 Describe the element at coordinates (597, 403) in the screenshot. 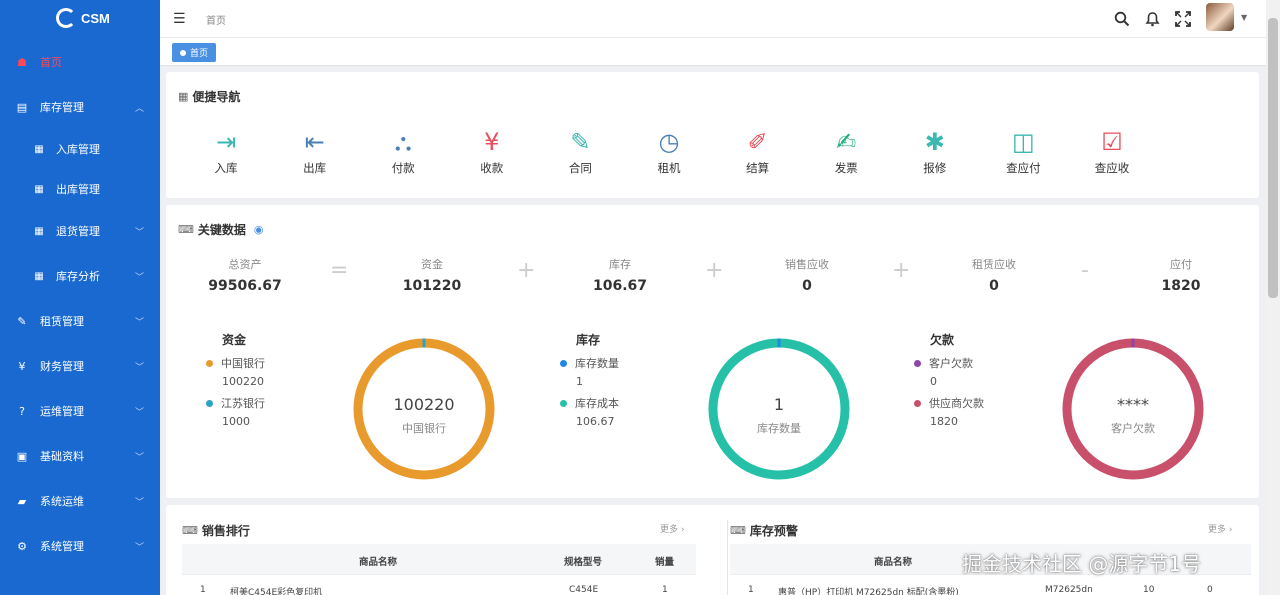

I see `legend-label: 库存成本` at that location.